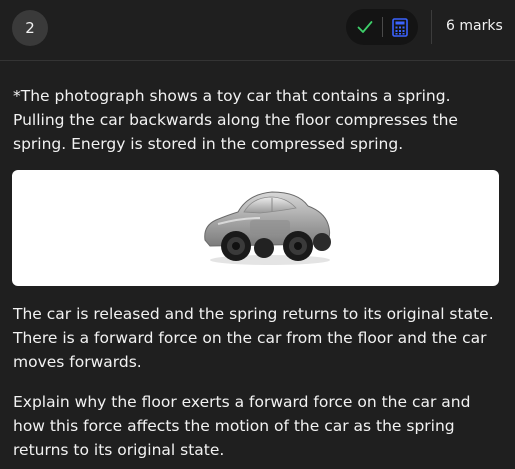 The width and height of the screenshot is (515, 469). I want to click on question-number-badge: 2, so click(30, 28).